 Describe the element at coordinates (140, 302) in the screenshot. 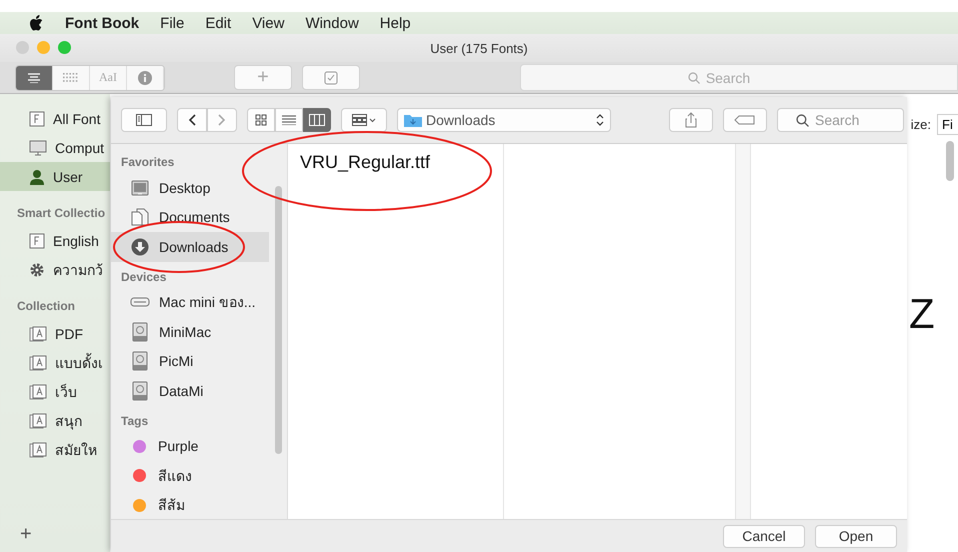

I see `mac-mini-icon` at that location.